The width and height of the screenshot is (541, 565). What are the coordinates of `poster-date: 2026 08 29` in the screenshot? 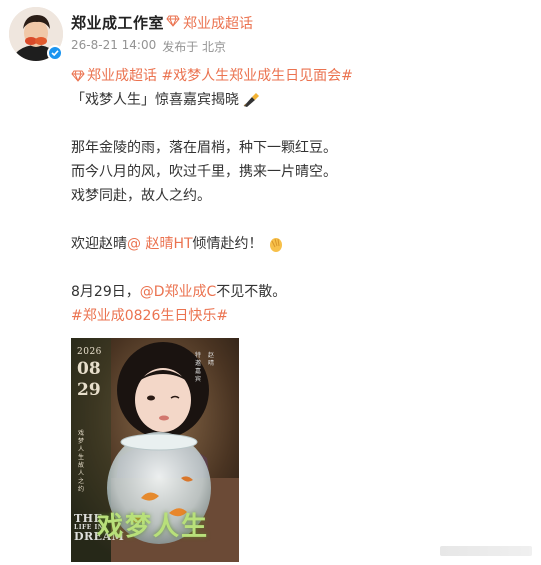 It's located at (89, 373).